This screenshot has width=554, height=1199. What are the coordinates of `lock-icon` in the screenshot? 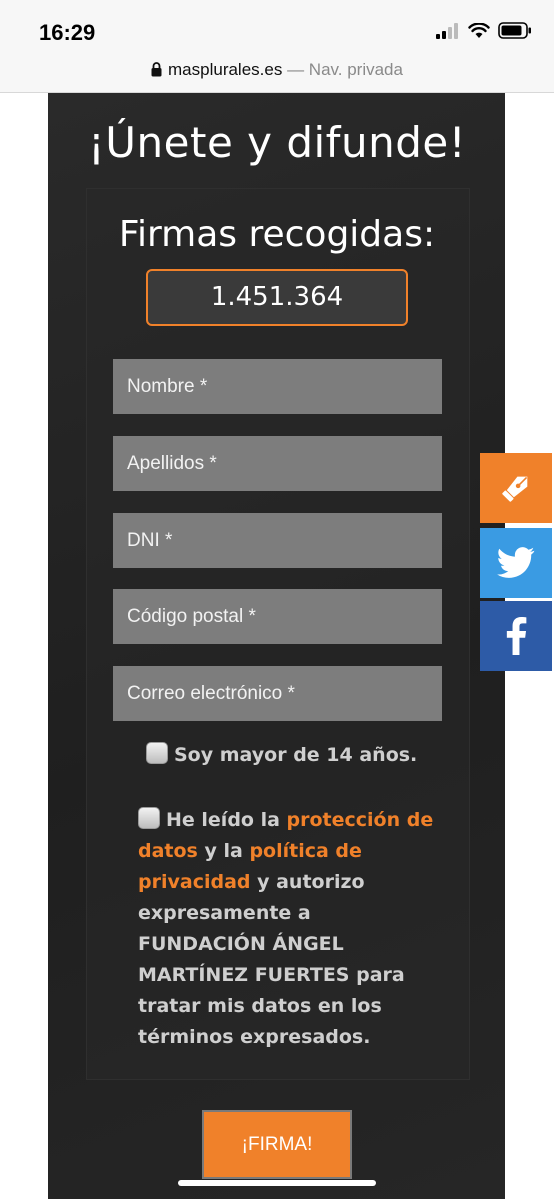 It's located at (156, 69).